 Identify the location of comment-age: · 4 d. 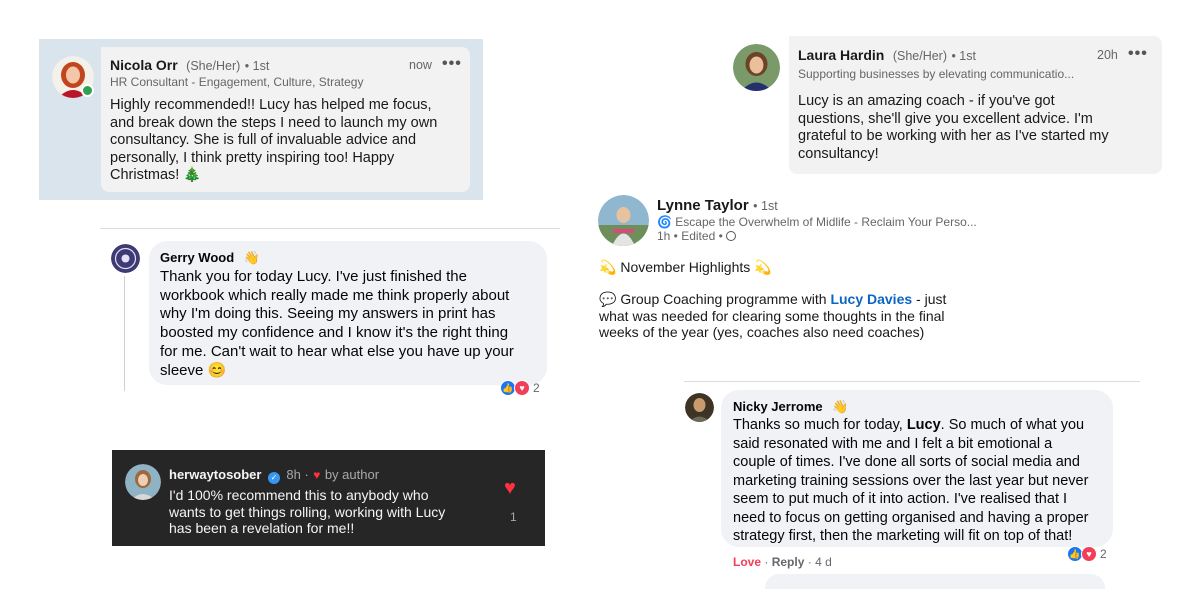
(819, 562).